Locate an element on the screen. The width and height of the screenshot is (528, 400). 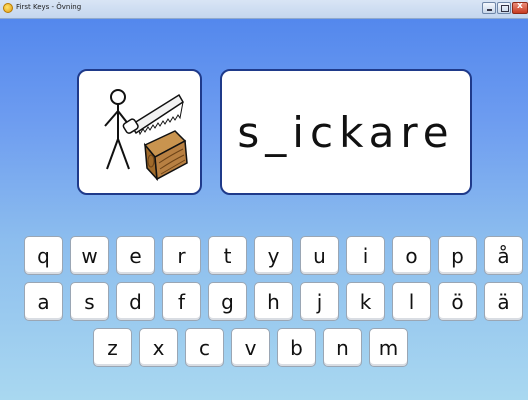
key-p: p is located at coordinates (457, 255).